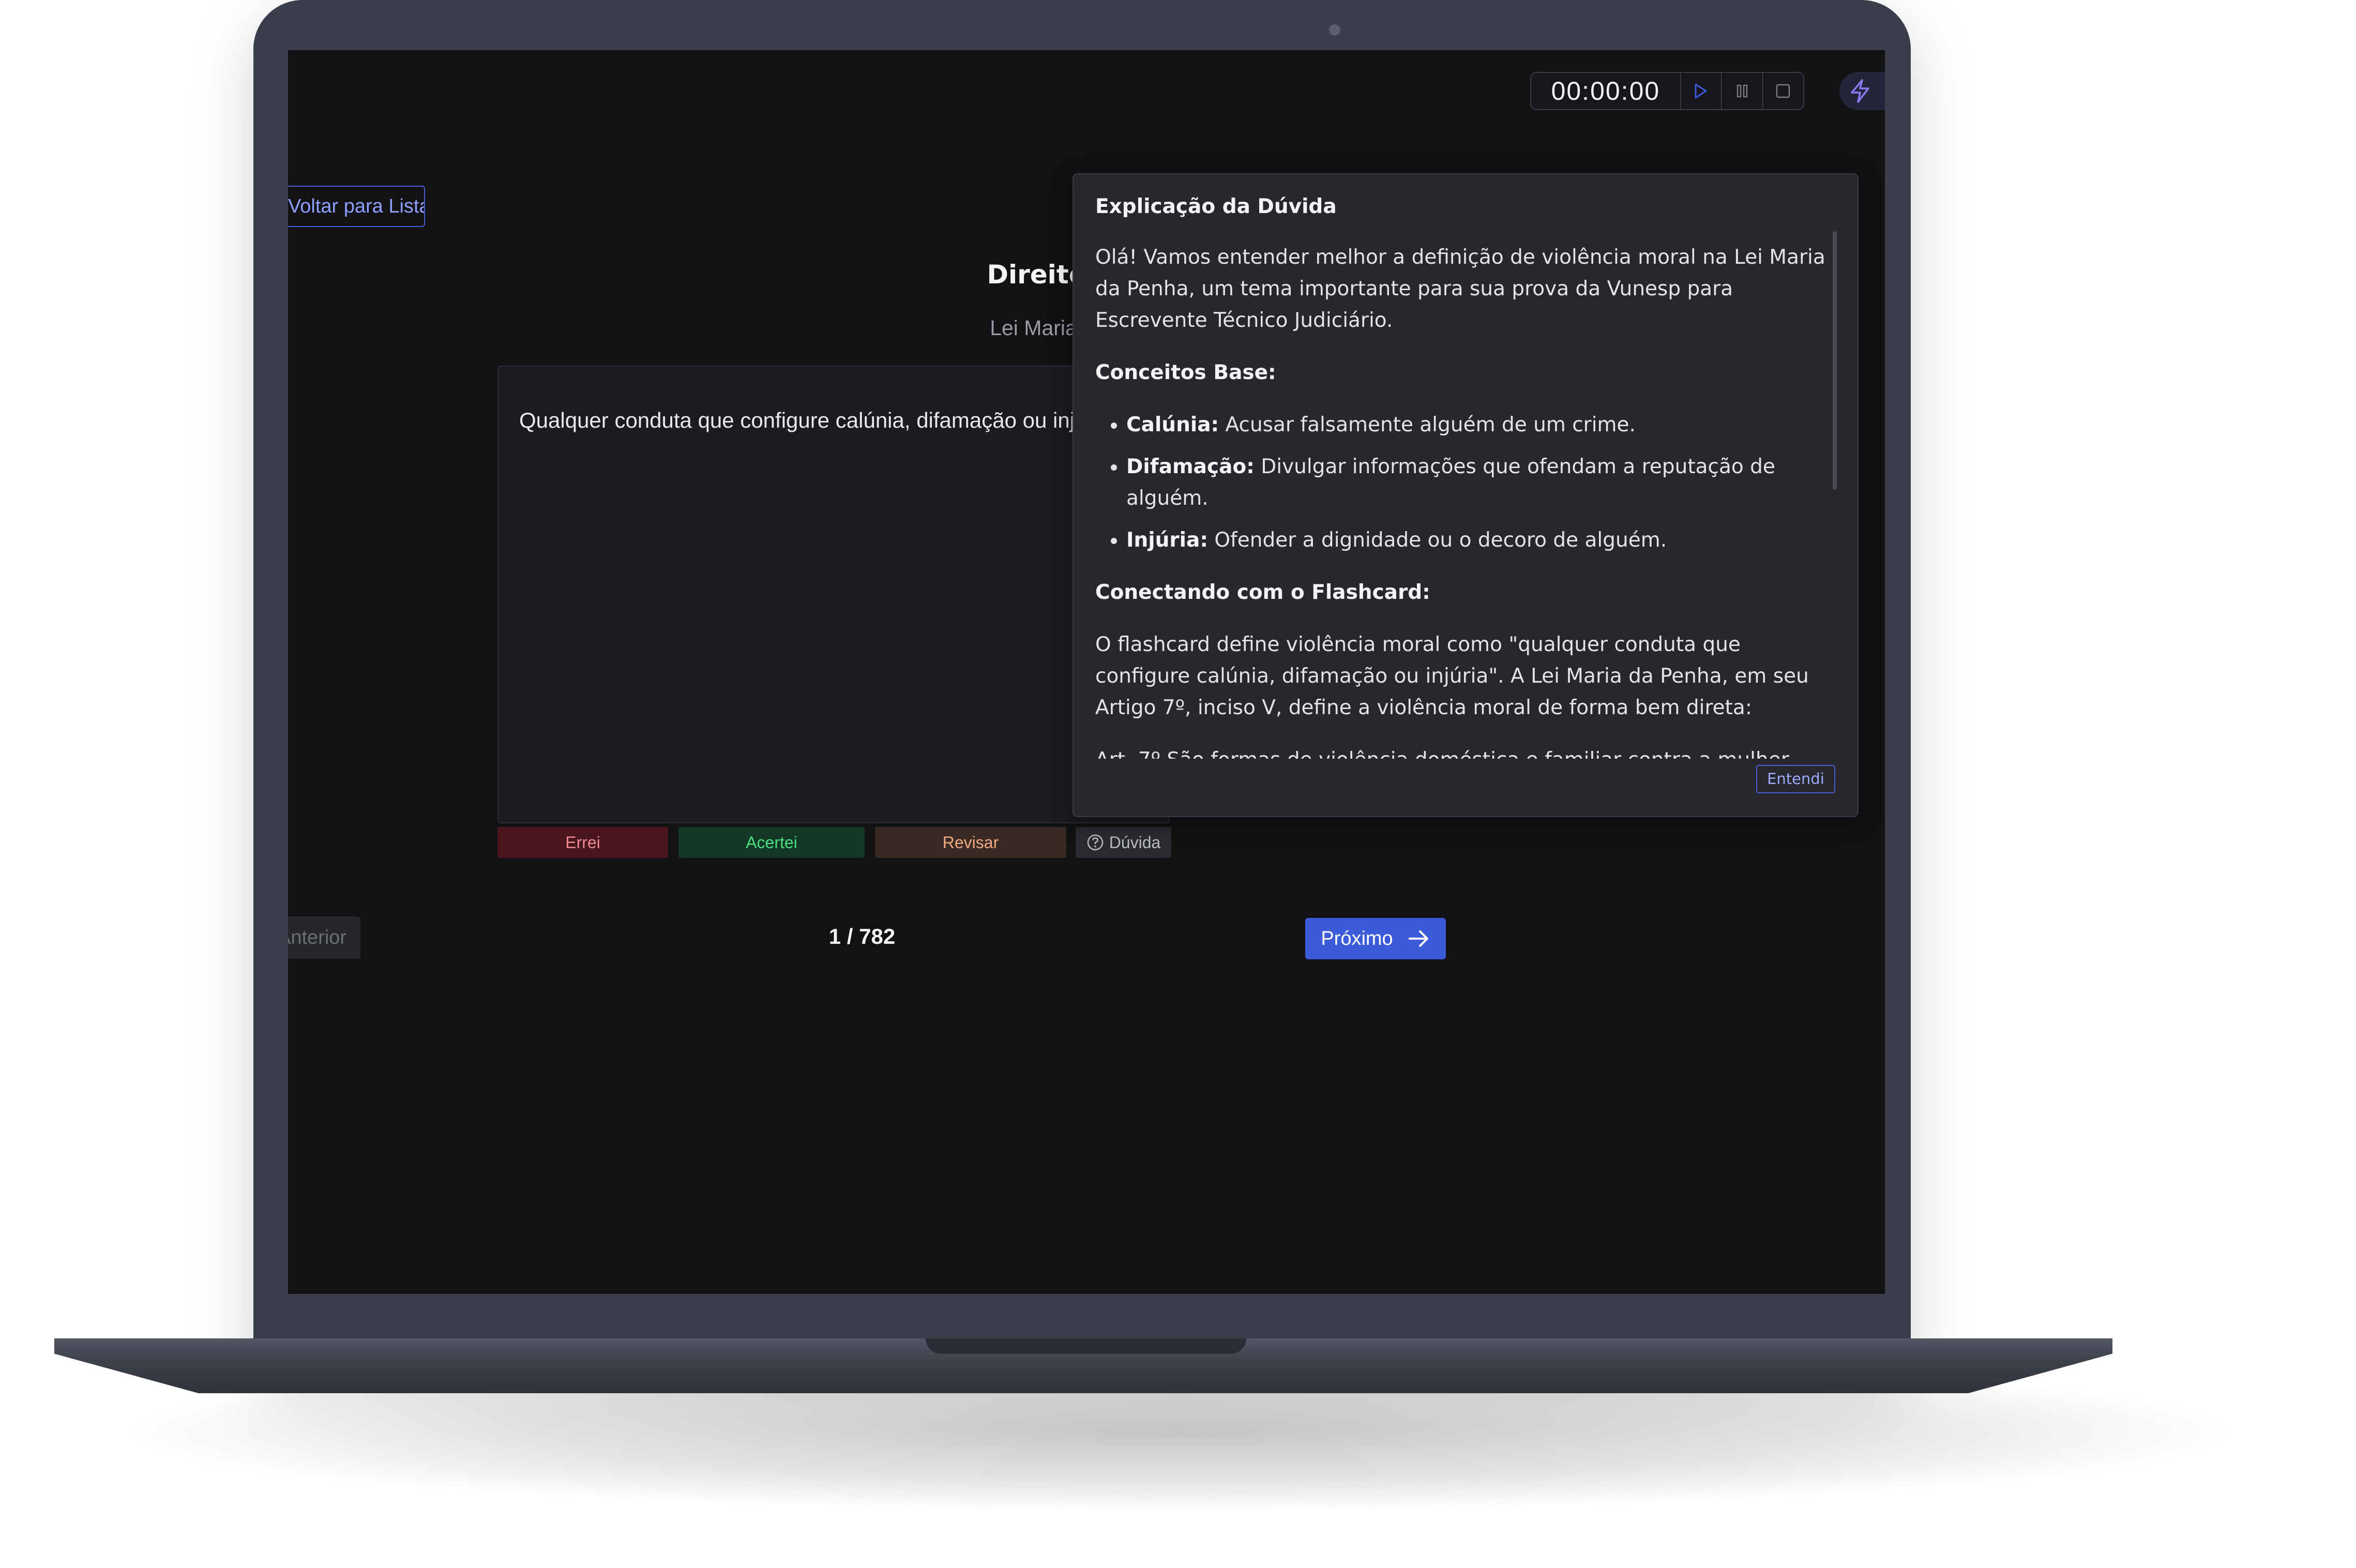 The height and width of the screenshot is (1568, 2356). I want to click on concepts-heading: Conceitos Base:, so click(1185, 372).